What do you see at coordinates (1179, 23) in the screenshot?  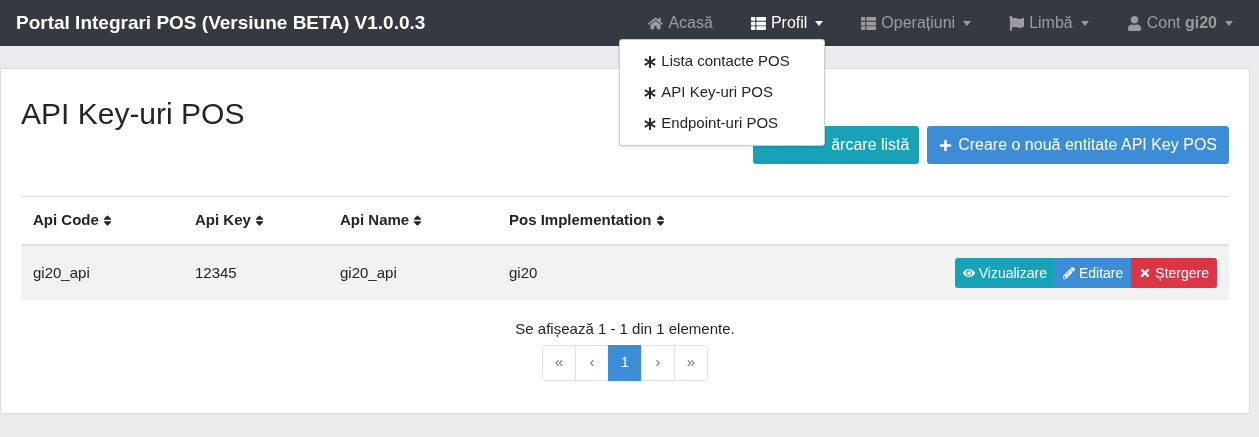 I see `nav-menu-item: Cont gi20` at bounding box center [1179, 23].